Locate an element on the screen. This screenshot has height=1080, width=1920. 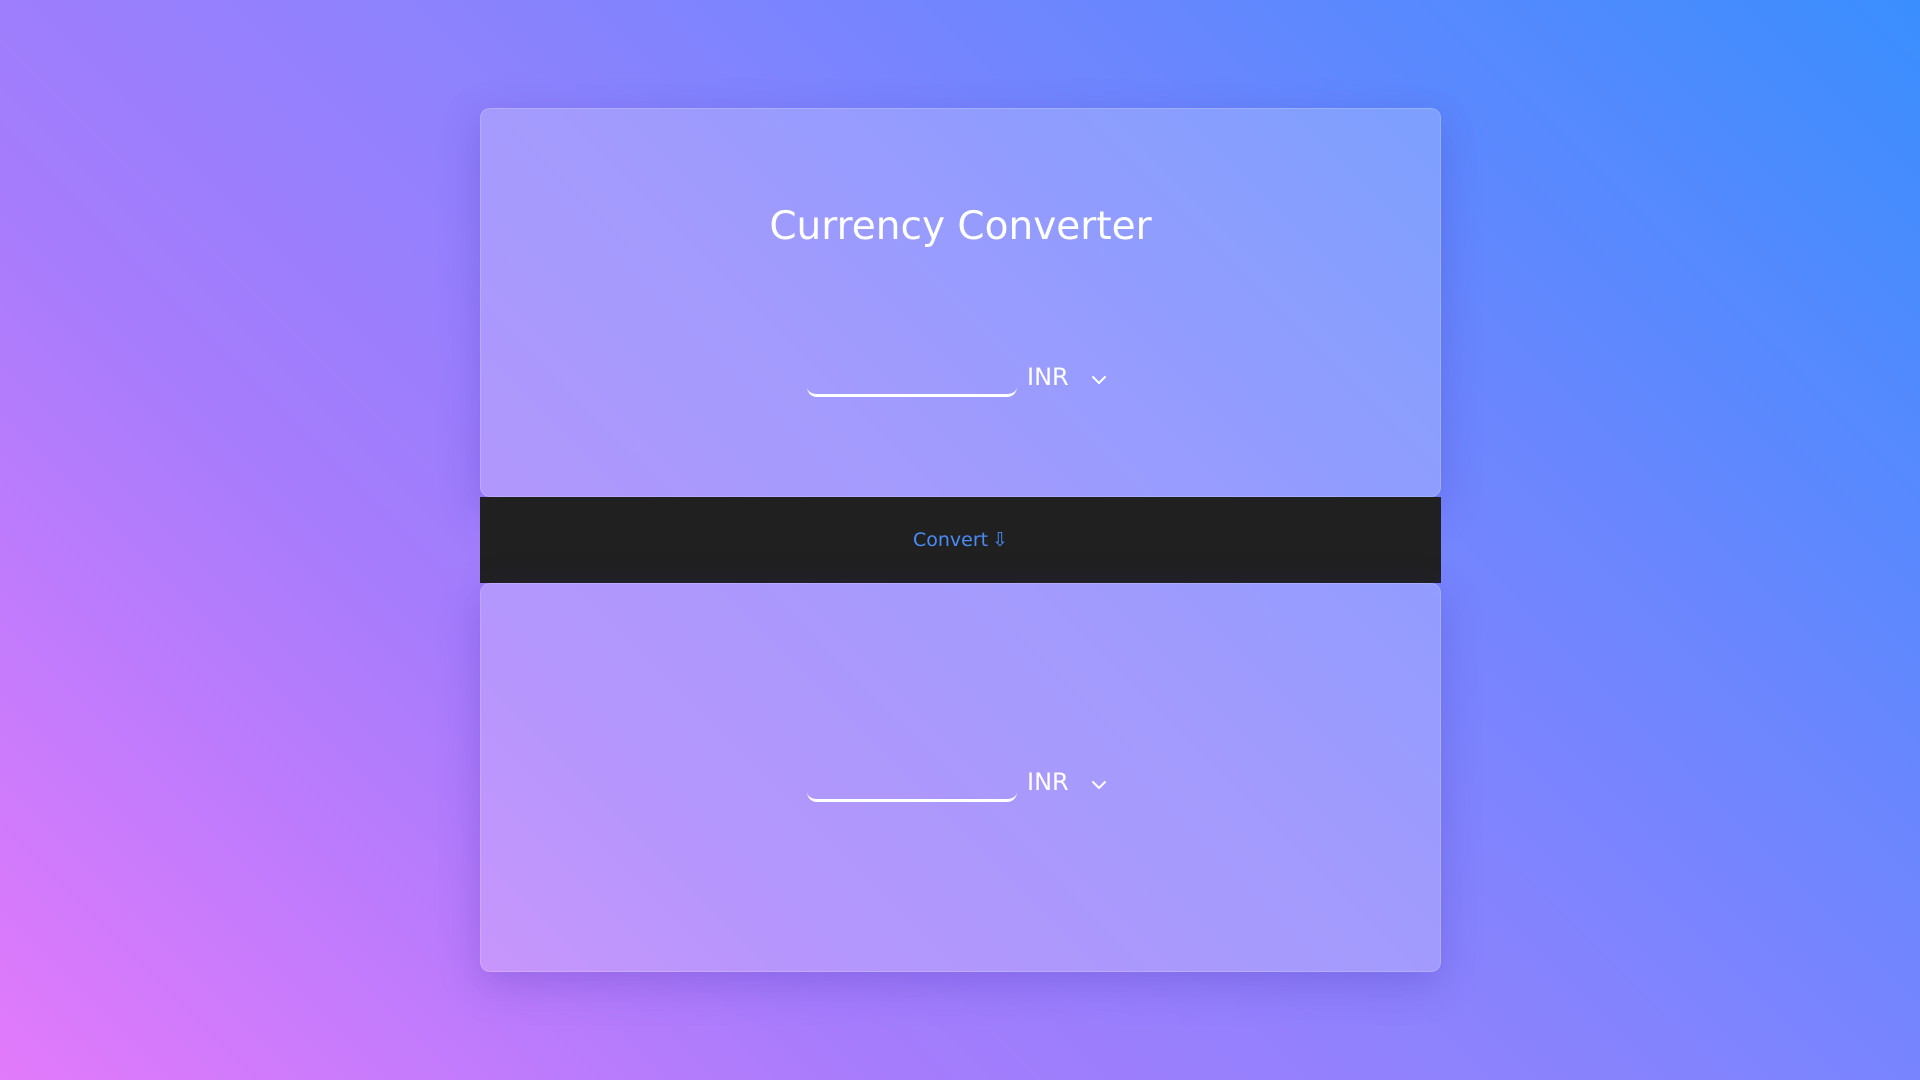
source-currency-select: INR is located at coordinates (1067, 377).